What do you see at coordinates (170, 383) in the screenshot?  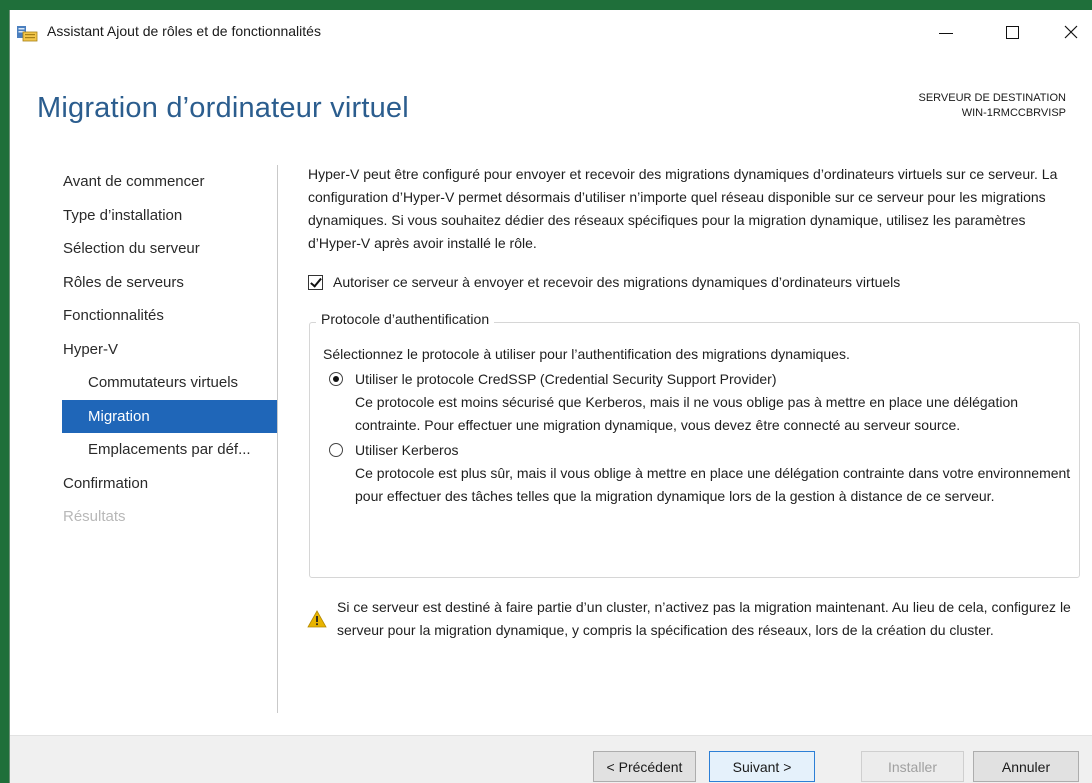 I see `nav-item-commutateurs-virtuels: Commutateurs virtuels` at bounding box center [170, 383].